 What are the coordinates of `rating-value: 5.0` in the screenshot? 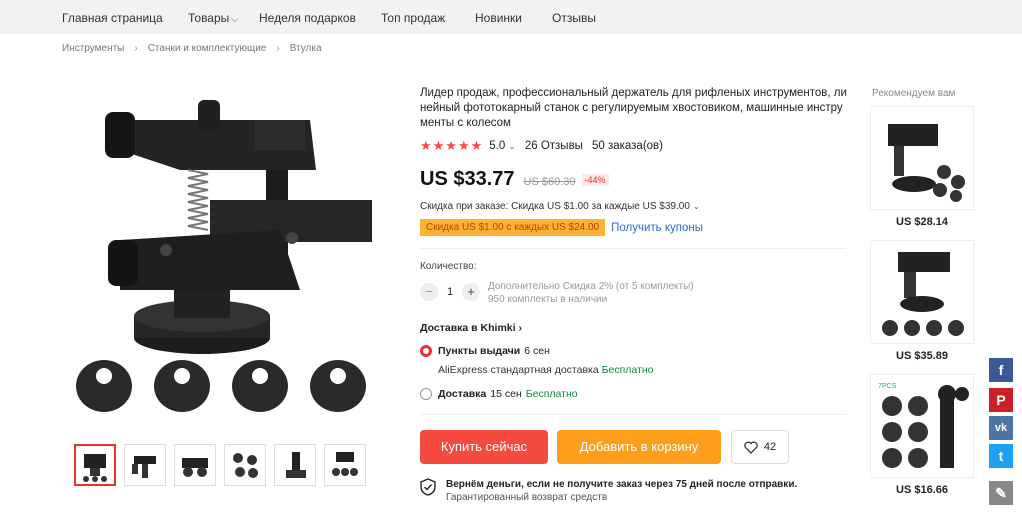 It's located at (497, 146).